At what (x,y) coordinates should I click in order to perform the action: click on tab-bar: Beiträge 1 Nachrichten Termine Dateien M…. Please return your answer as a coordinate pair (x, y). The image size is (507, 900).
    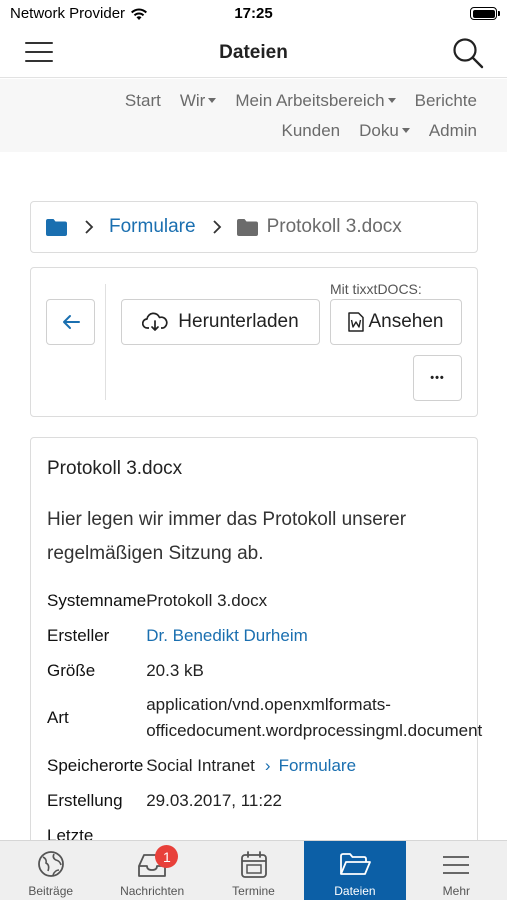
    Looking at the image, I should click on (253, 870).